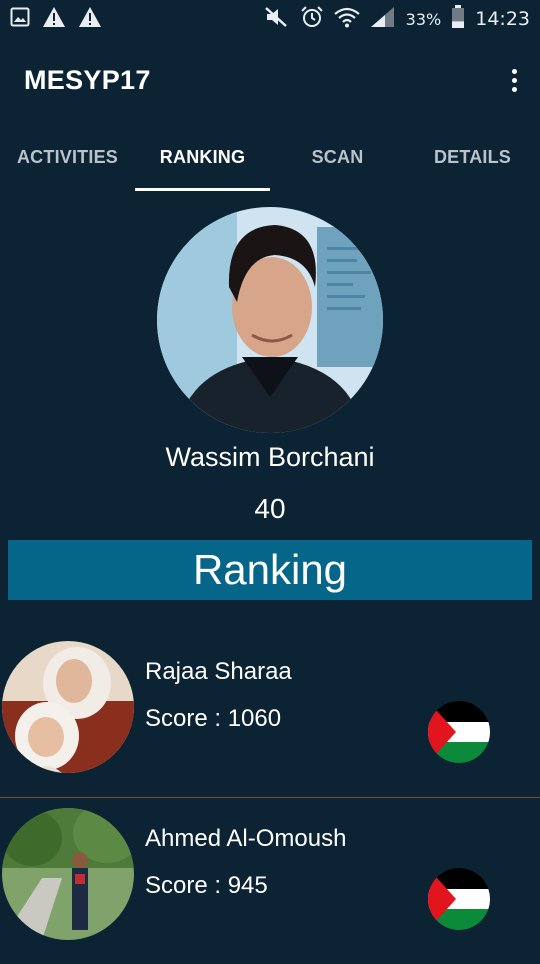  What do you see at coordinates (383, 19) in the screenshot?
I see `signal-icon` at bounding box center [383, 19].